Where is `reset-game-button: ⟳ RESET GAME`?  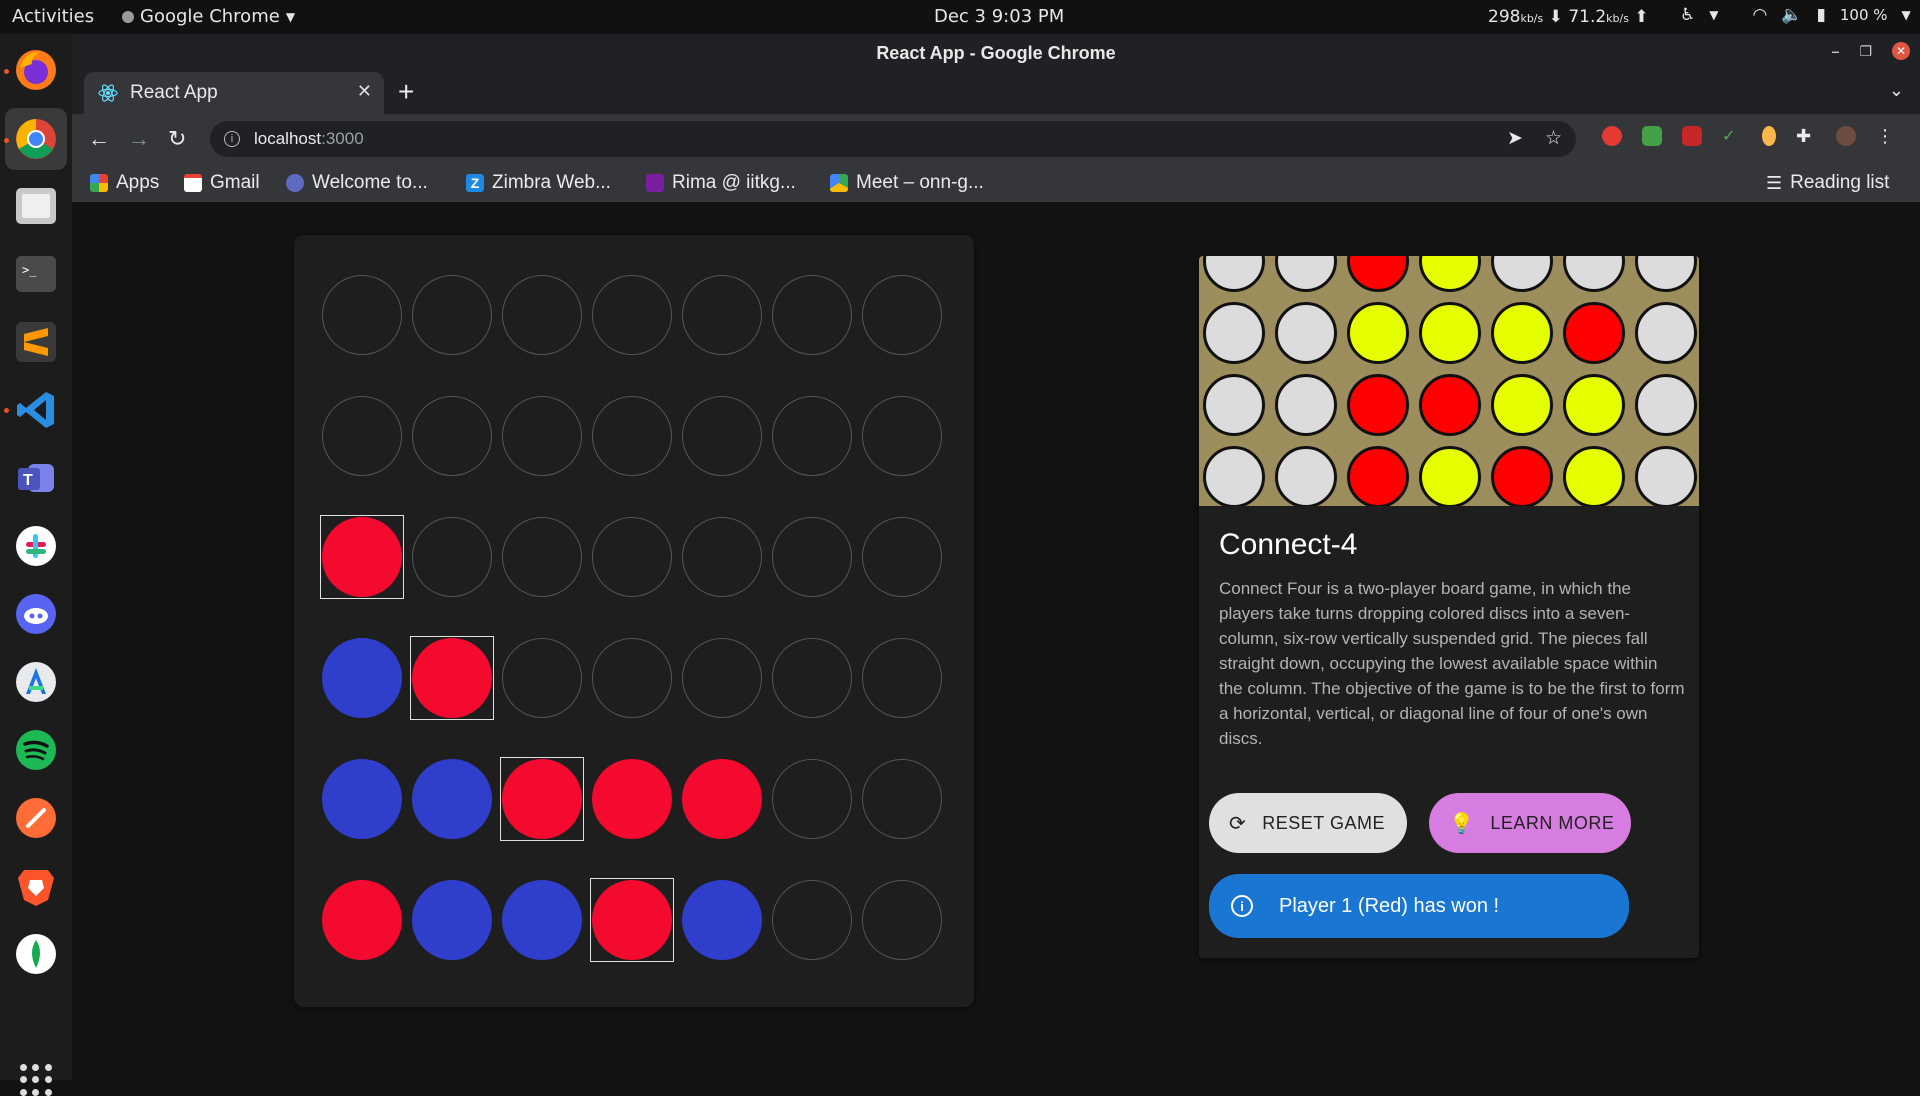 reset-game-button: ⟳ RESET GAME is located at coordinates (1308, 823).